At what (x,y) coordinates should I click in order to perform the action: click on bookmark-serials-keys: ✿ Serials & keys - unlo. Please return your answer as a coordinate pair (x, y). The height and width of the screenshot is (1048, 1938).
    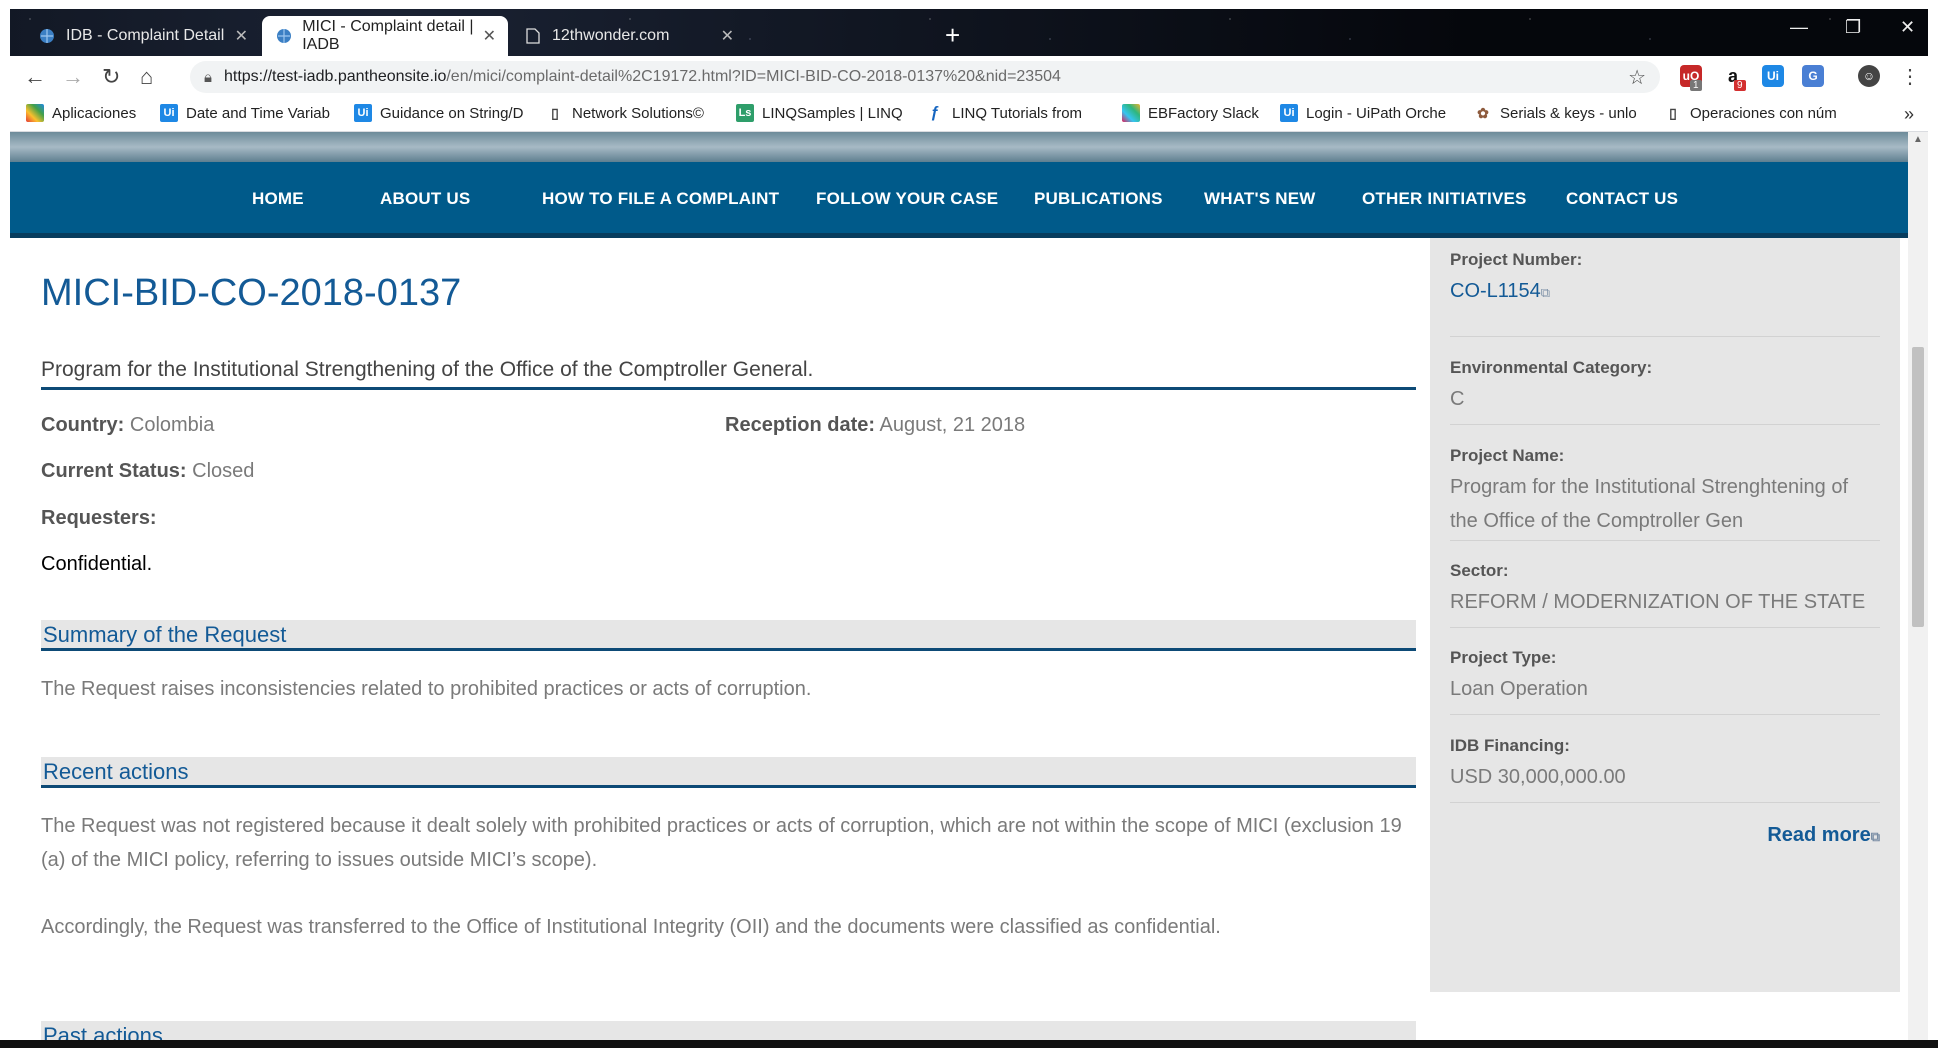
    Looking at the image, I should click on (1555, 113).